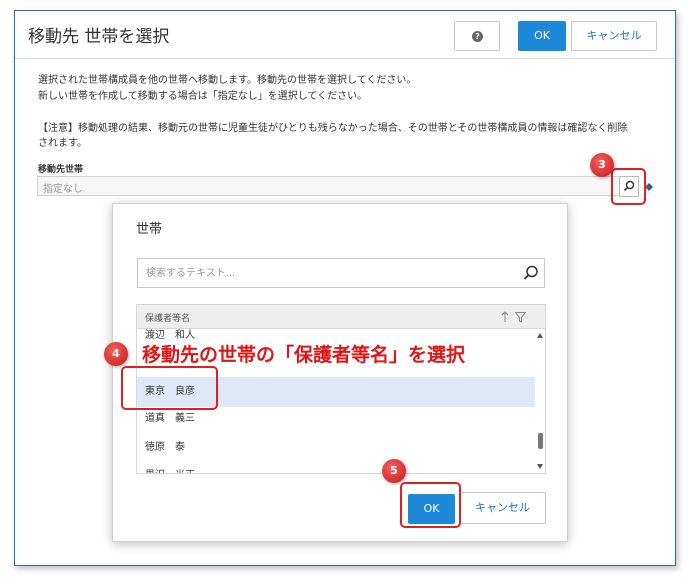 The image size is (688, 580). What do you see at coordinates (430, 505) in the screenshot?
I see `highlight-modal-ok` at bounding box center [430, 505].